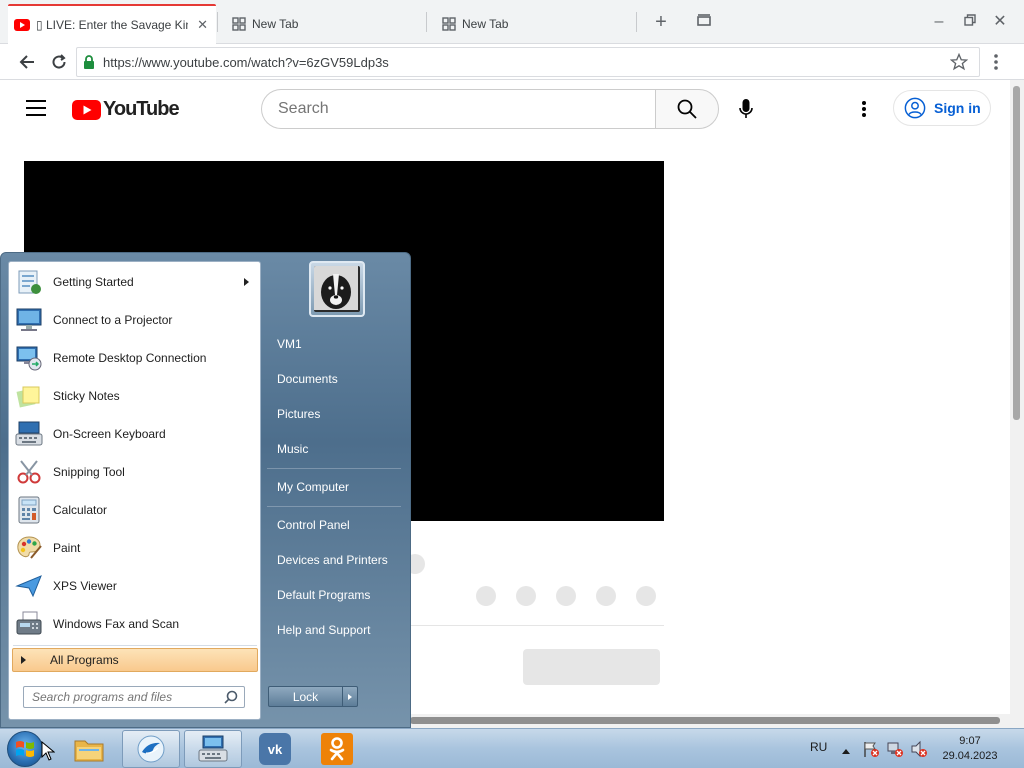  I want to click on taskbar-bird-app, so click(151, 749).